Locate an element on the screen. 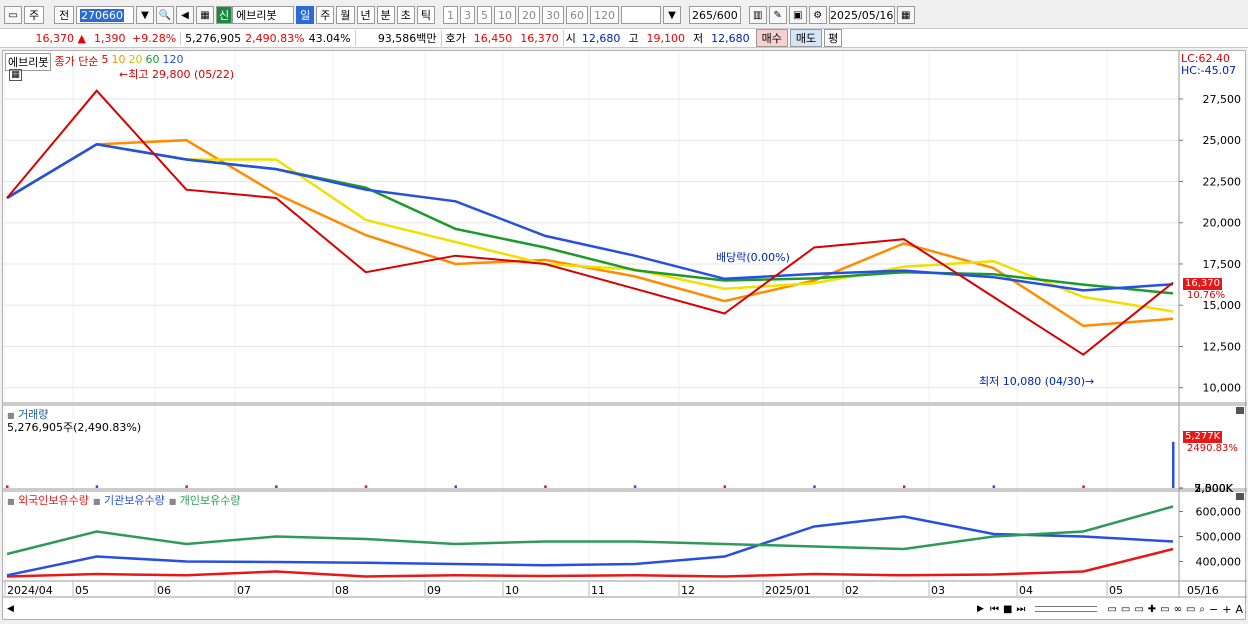  link-icon: ∞ is located at coordinates (1178, 609).